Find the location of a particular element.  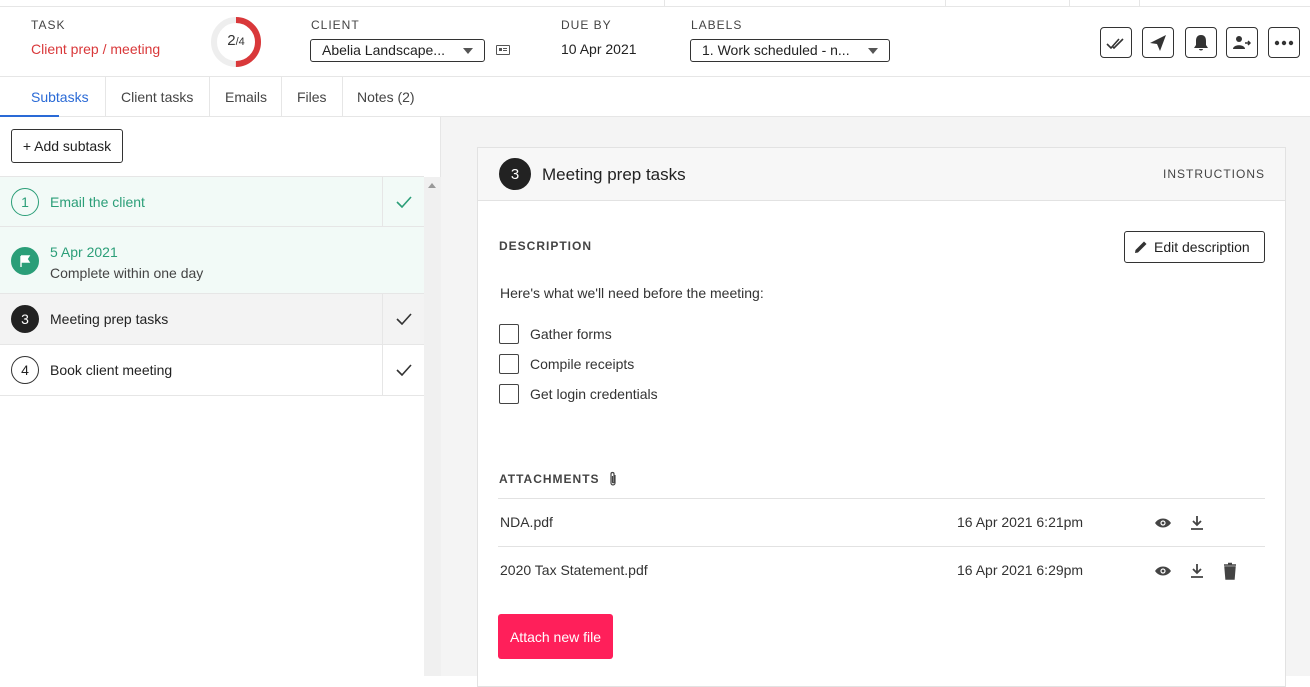

checklist-item: Get login credentials is located at coordinates (578, 394).